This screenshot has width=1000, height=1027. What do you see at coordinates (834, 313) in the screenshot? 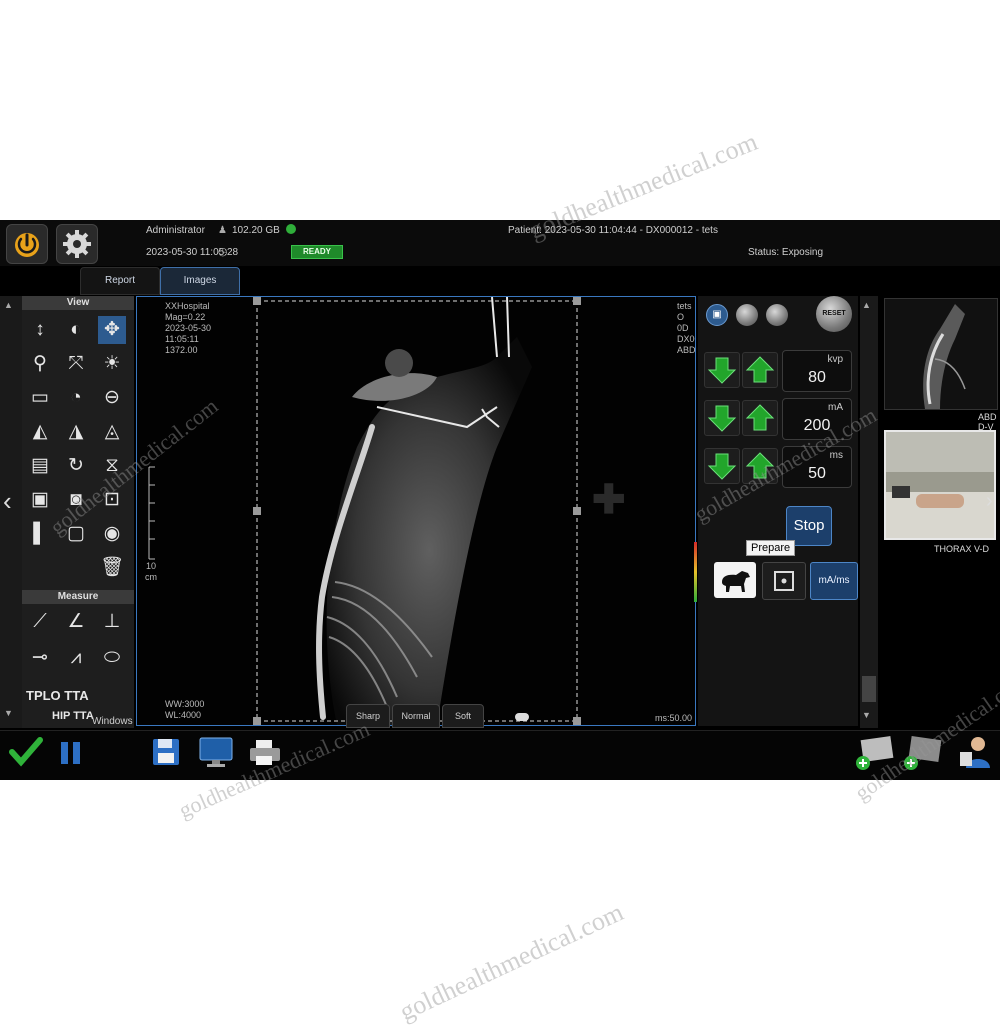
I see `reset-label: RESET` at bounding box center [834, 313].